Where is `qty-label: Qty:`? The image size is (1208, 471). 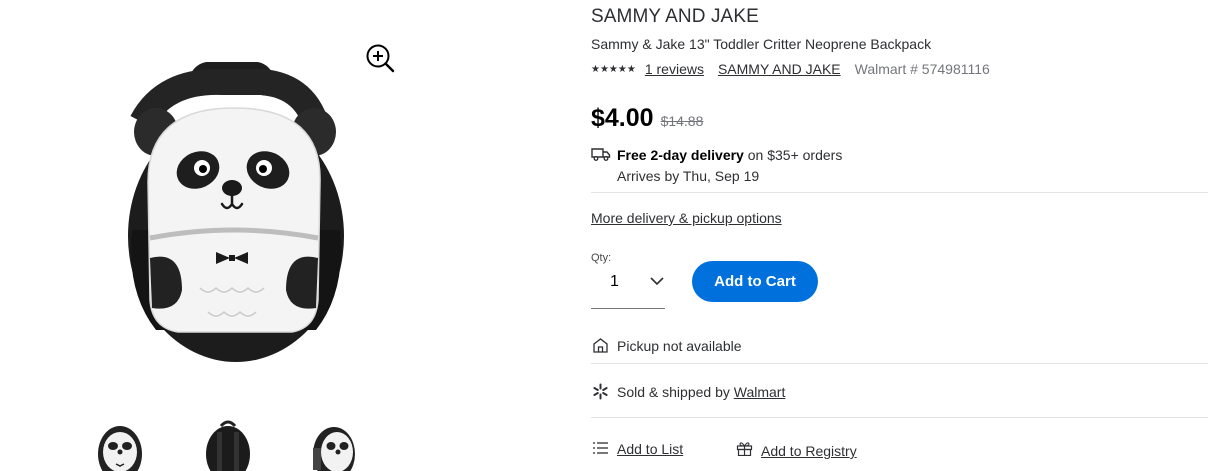 qty-label: Qty: is located at coordinates (601, 258).